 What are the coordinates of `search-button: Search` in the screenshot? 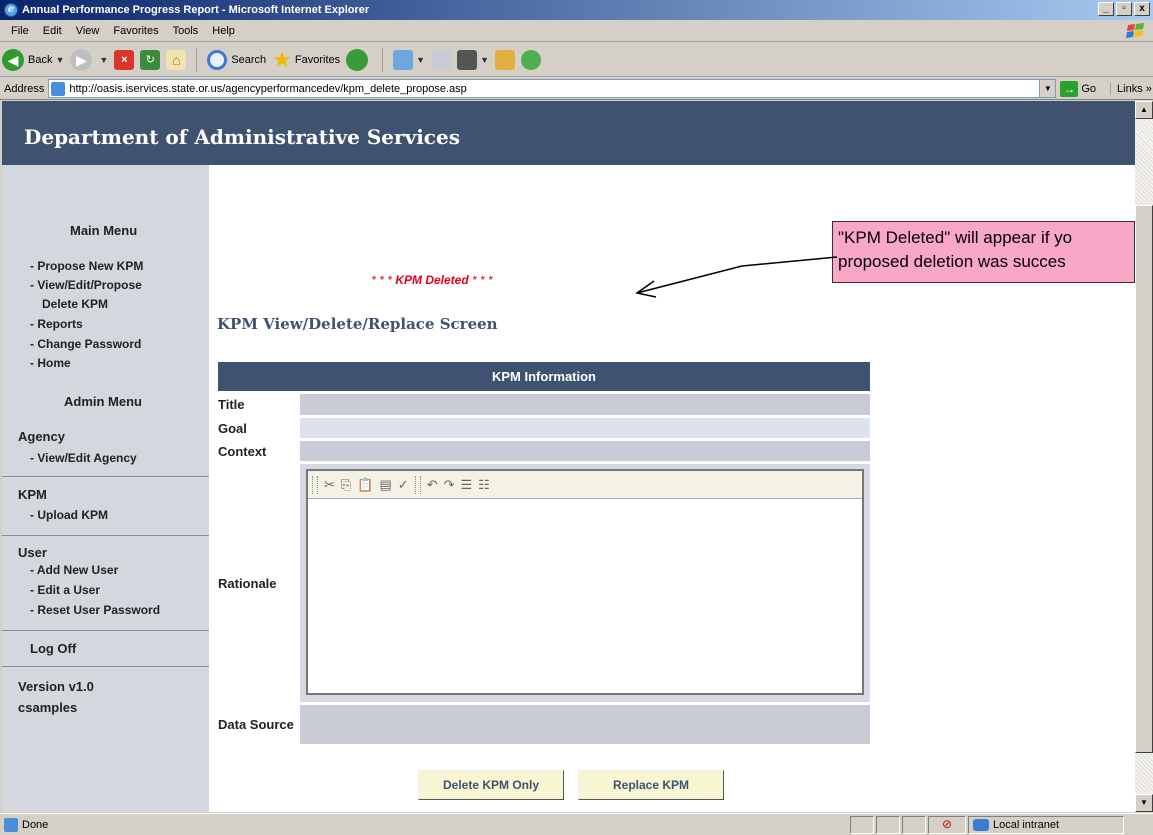 It's located at (237, 59).